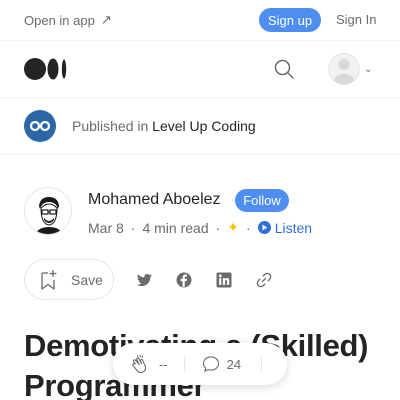 The height and width of the screenshot is (400, 400). I want to click on listen-button: Listen, so click(285, 227).